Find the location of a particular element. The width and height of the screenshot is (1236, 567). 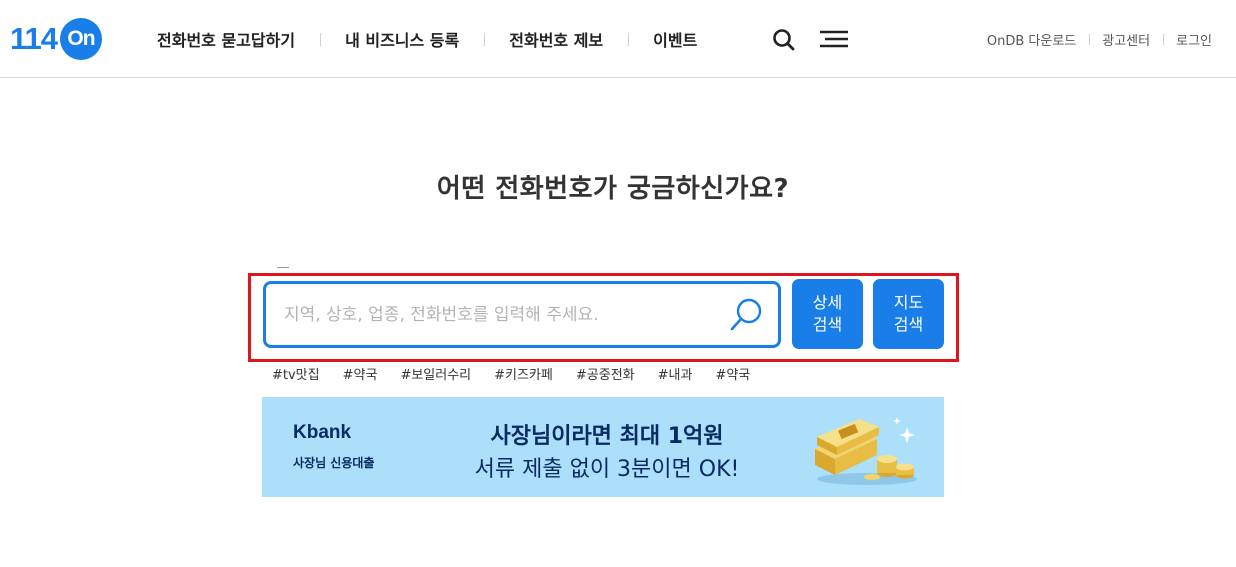

tag-link: #공중전화 is located at coordinates (605, 373).